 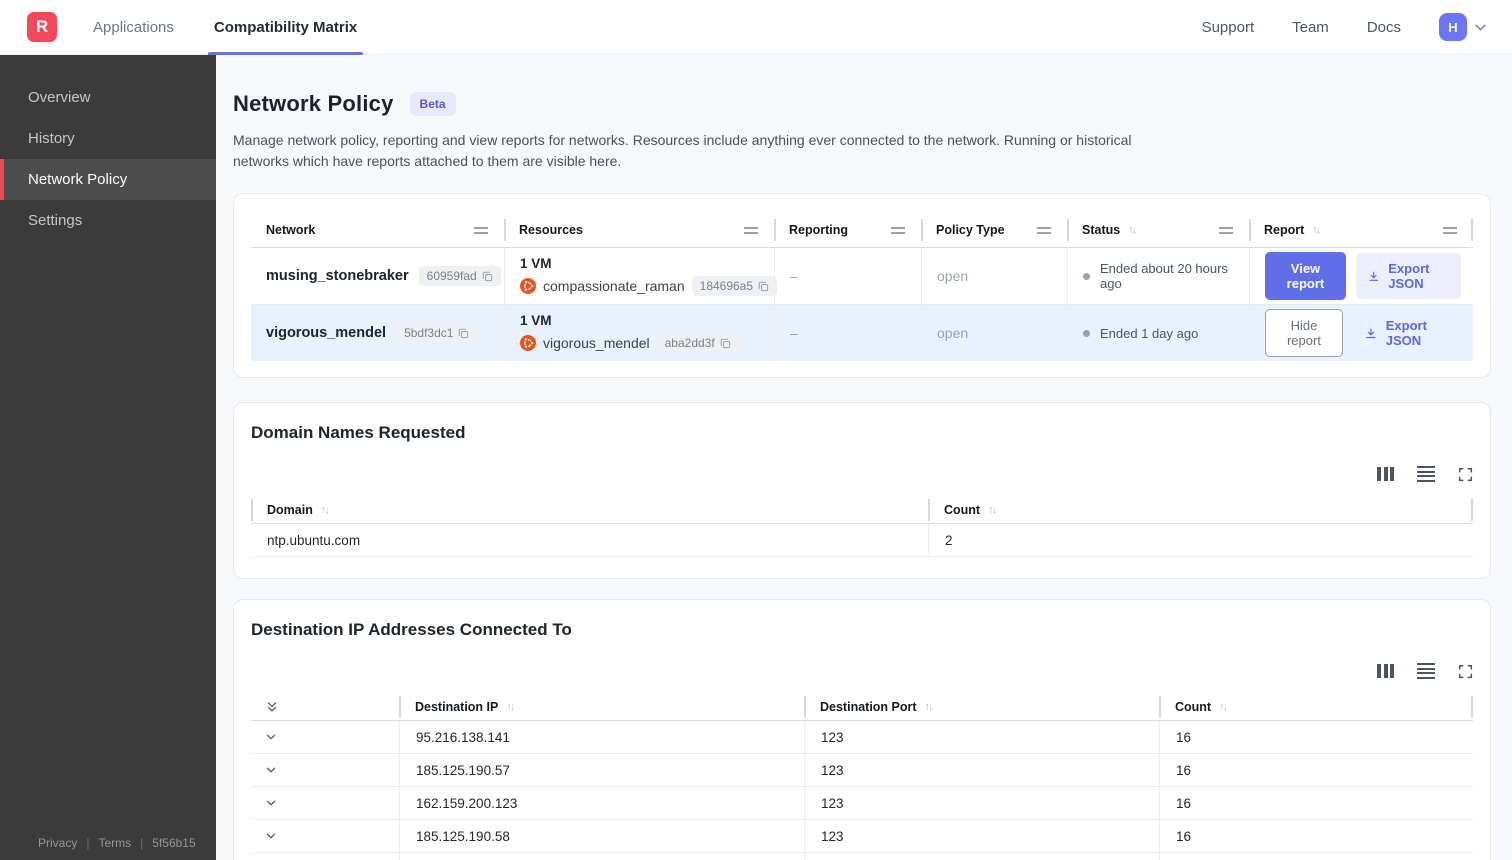 What do you see at coordinates (325, 707) in the screenshot?
I see `expand-all-column-header` at bounding box center [325, 707].